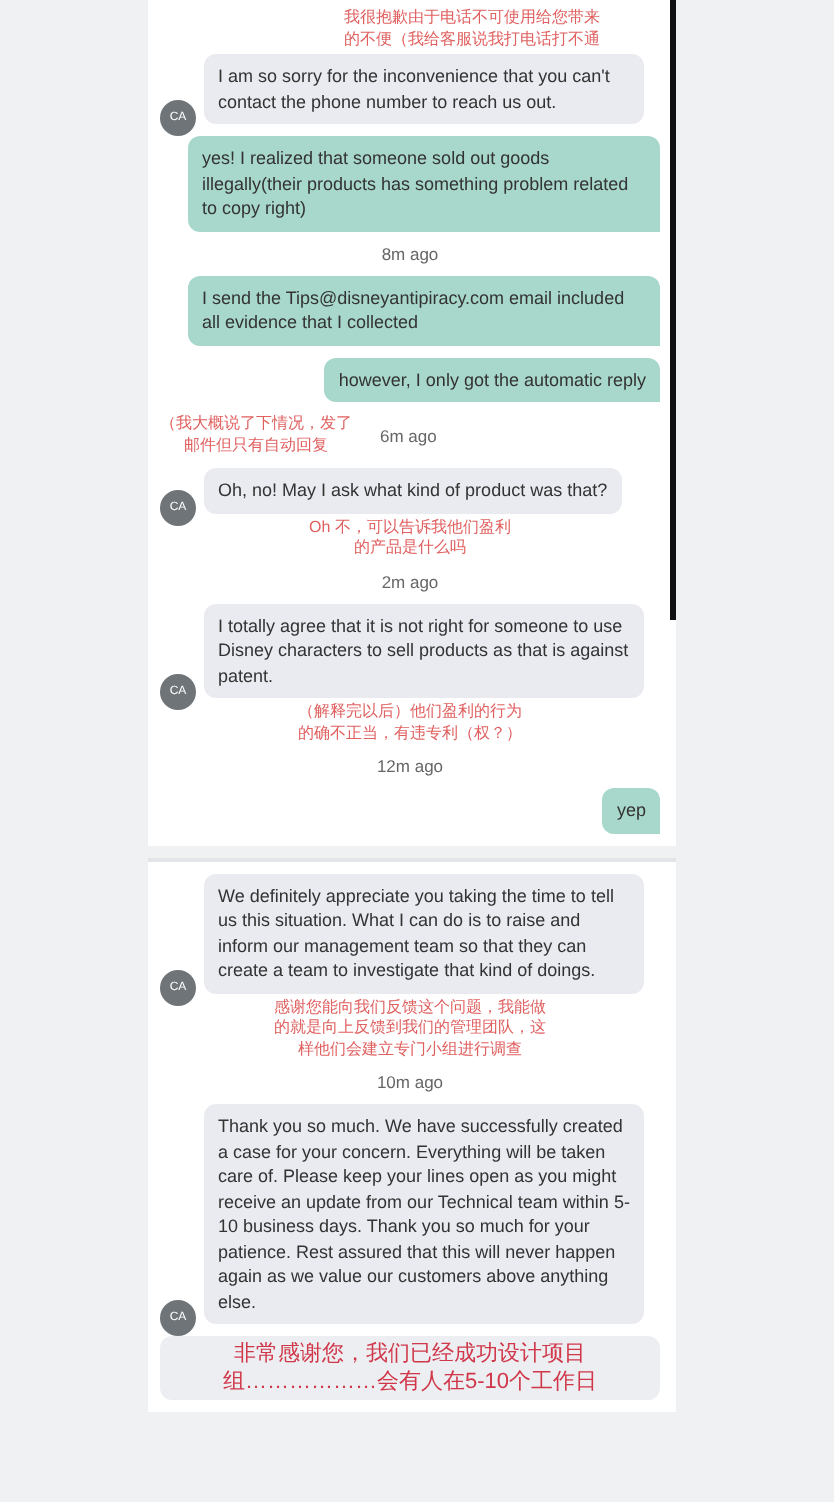  I want to click on timestamp: 10m ago, so click(410, 1082).